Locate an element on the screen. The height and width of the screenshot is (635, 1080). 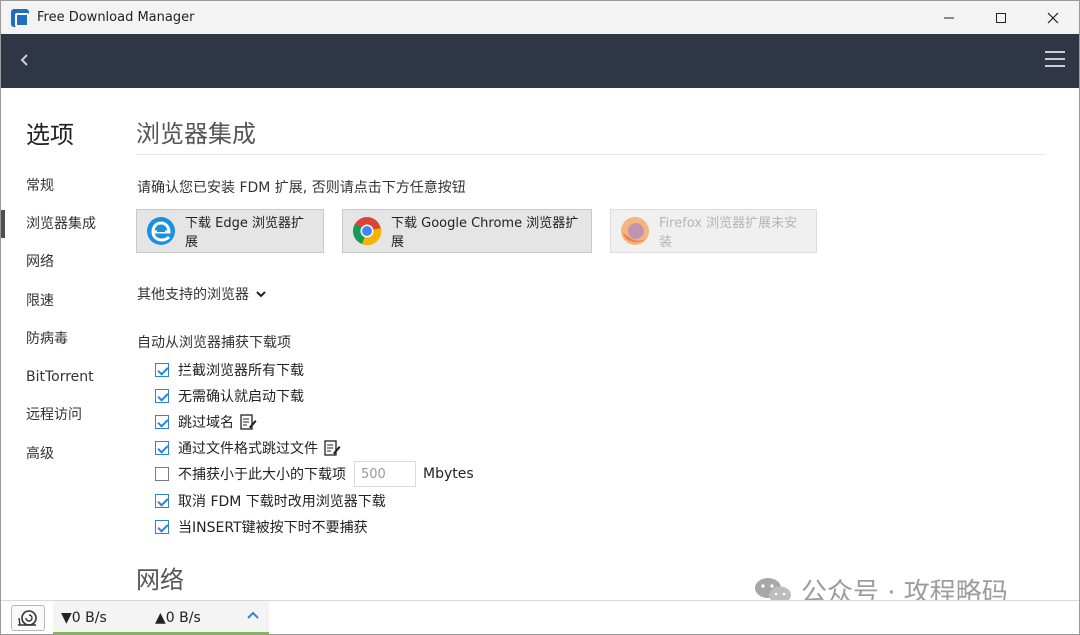
capture-title: 自动从浏览器捕获下载项 is located at coordinates (214, 343).